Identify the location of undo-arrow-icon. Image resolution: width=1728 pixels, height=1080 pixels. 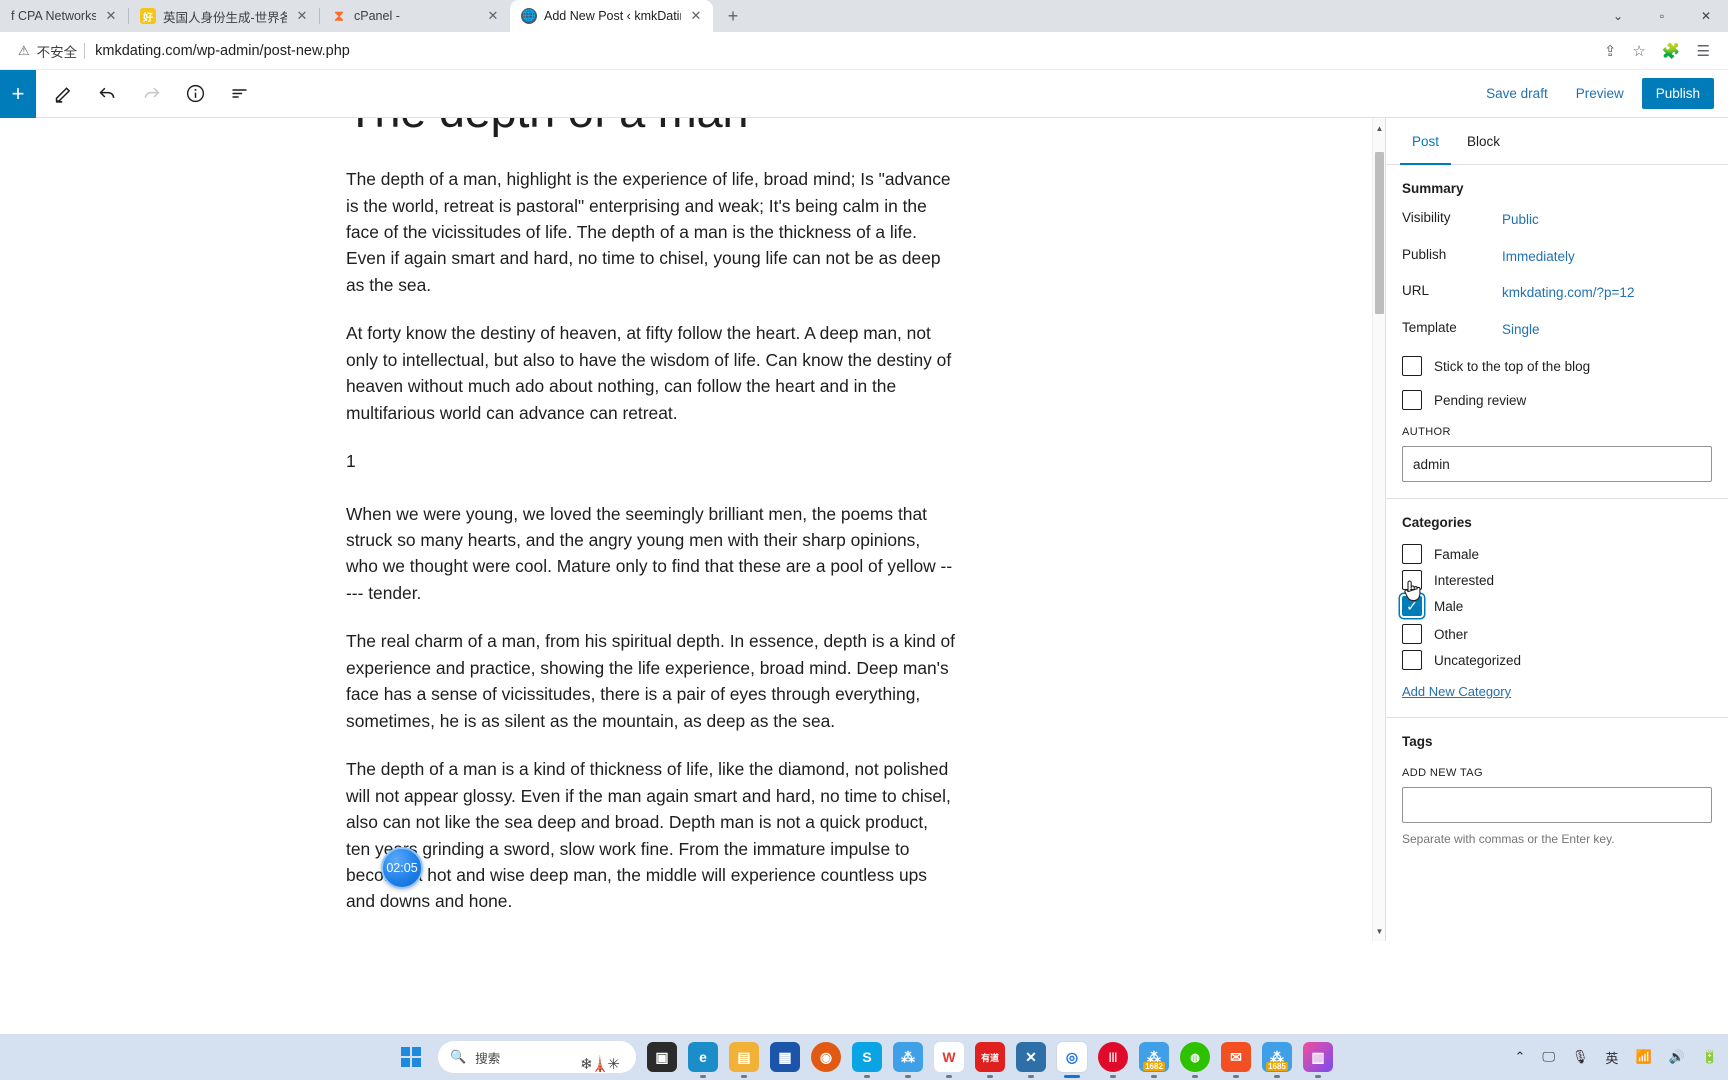
(107, 94).